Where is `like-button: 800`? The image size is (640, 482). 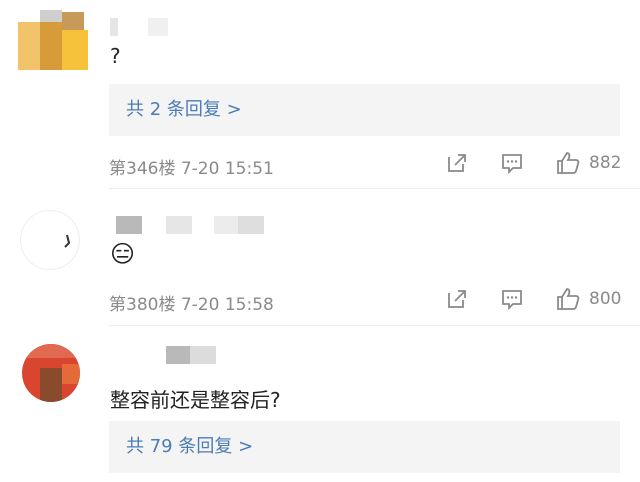
like-button: 800 is located at coordinates (588, 299).